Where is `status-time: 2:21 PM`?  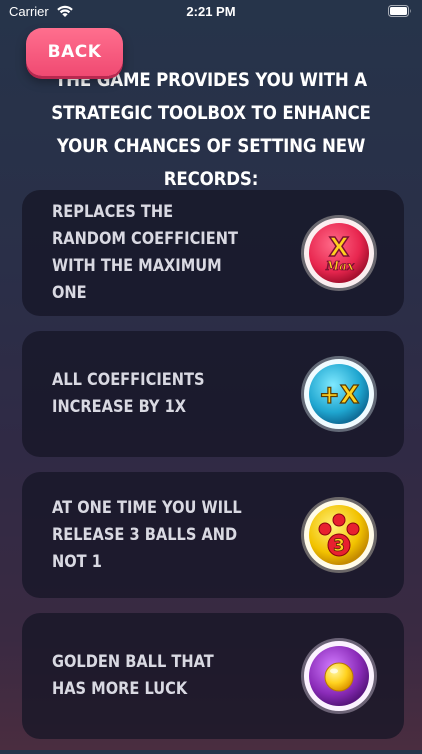
status-time: 2:21 PM is located at coordinates (211, 11).